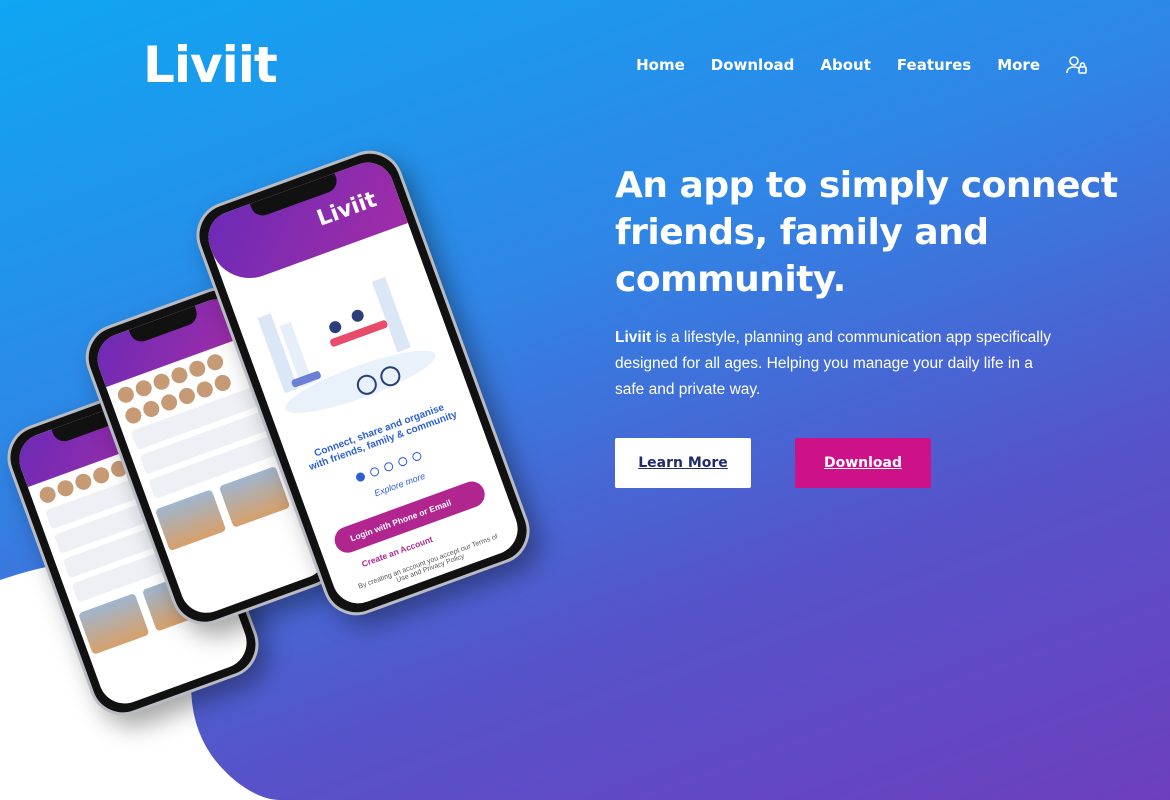  What do you see at coordinates (845, 65) in the screenshot?
I see `nav-about: About` at bounding box center [845, 65].